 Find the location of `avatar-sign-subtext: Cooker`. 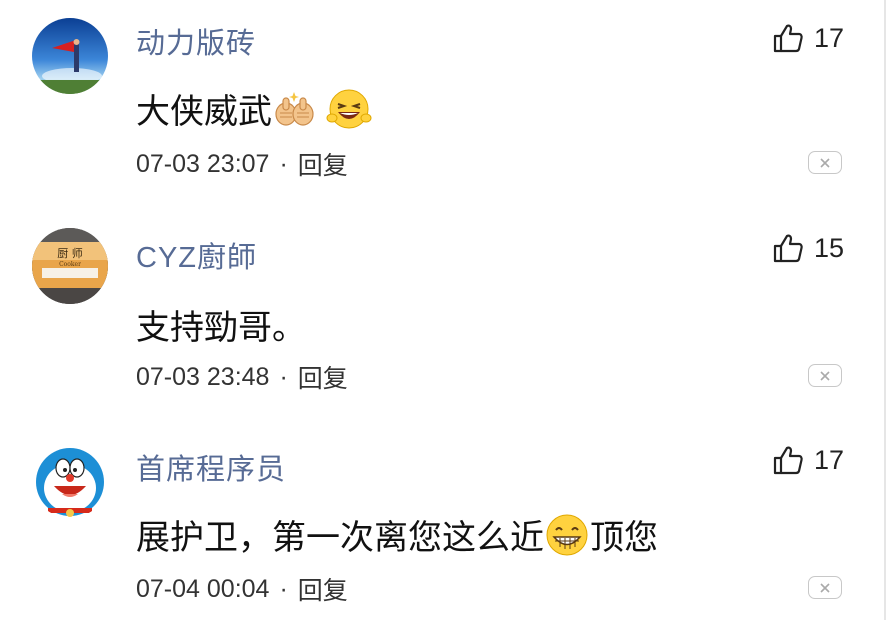

avatar-sign-subtext: Cooker is located at coordinates (70, 264).